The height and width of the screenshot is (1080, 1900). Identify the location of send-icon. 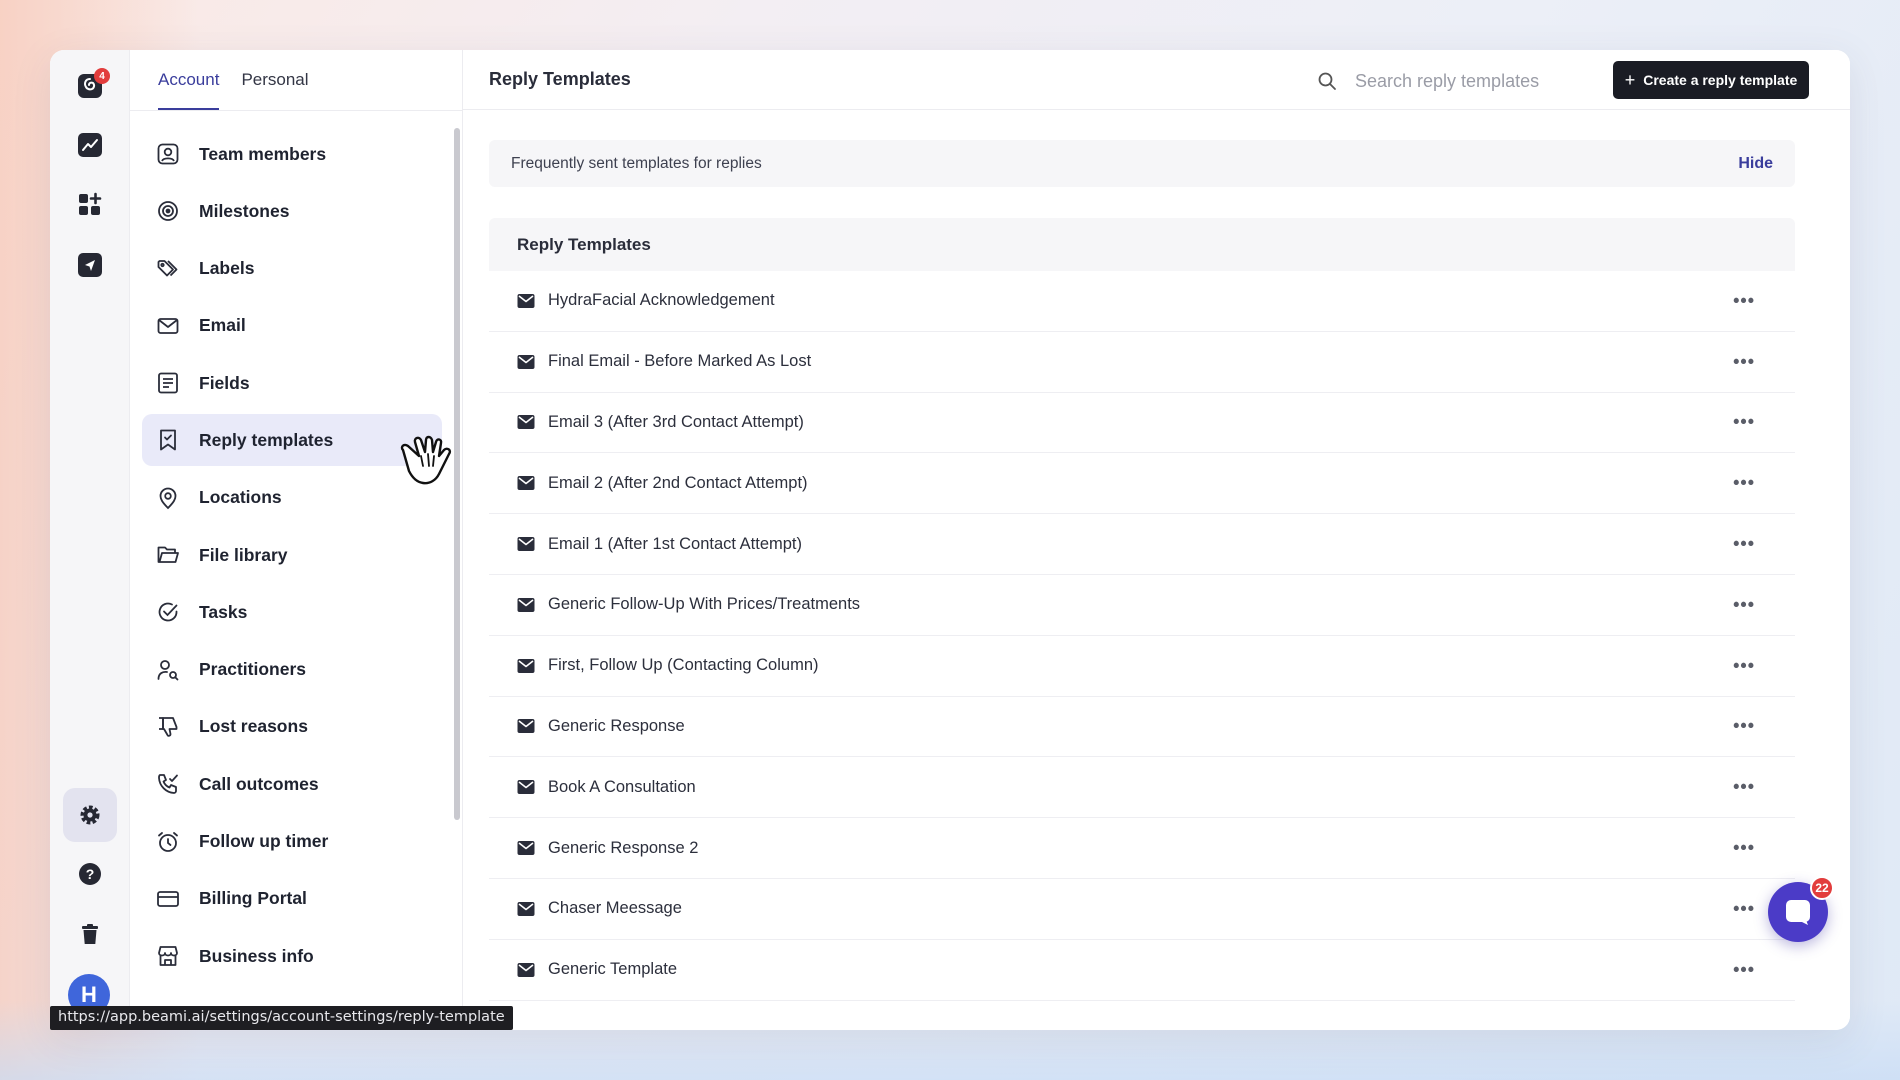
(90, 265).